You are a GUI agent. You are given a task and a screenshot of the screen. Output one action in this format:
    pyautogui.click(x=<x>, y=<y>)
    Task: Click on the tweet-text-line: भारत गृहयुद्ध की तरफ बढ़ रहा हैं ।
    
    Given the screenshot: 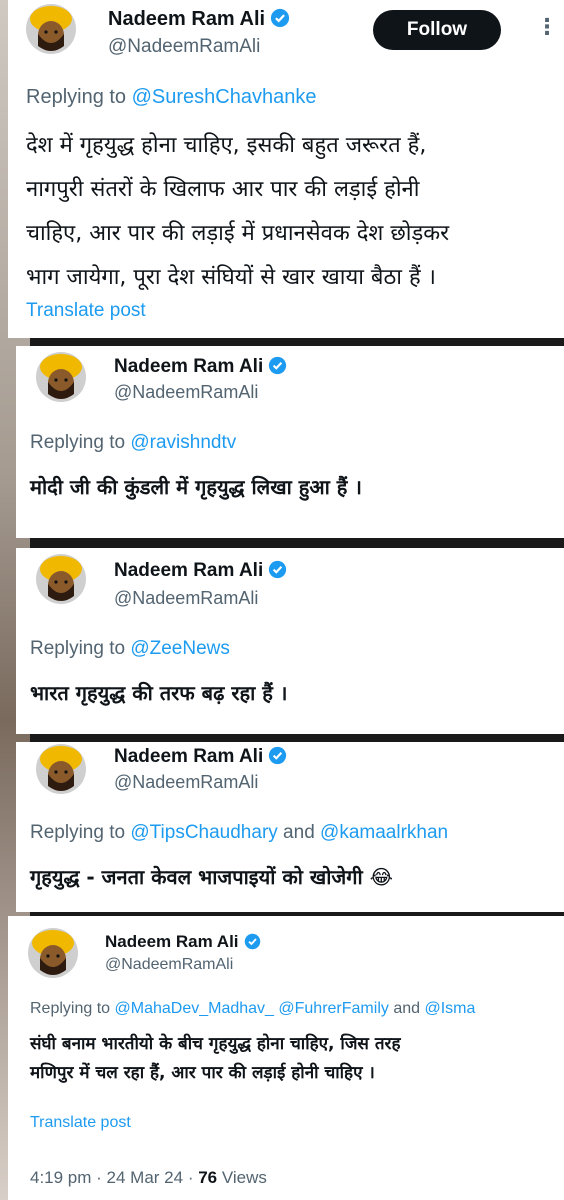 What is the action you would take?
    pyautogui.click(x=159, y=693)
    